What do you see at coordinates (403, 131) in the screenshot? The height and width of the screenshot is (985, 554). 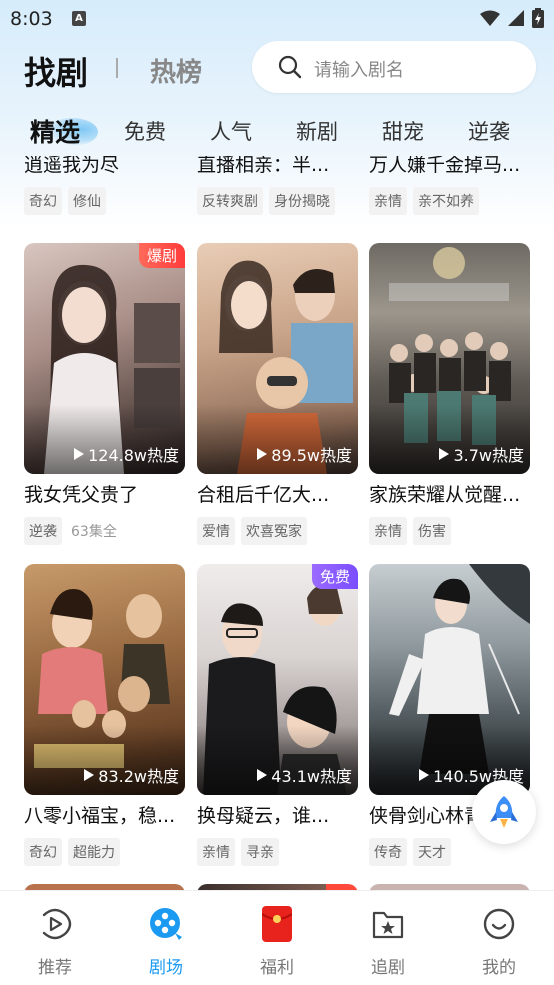 I see `tab-sweet: 甜宠` at bounding box center [403, 131].